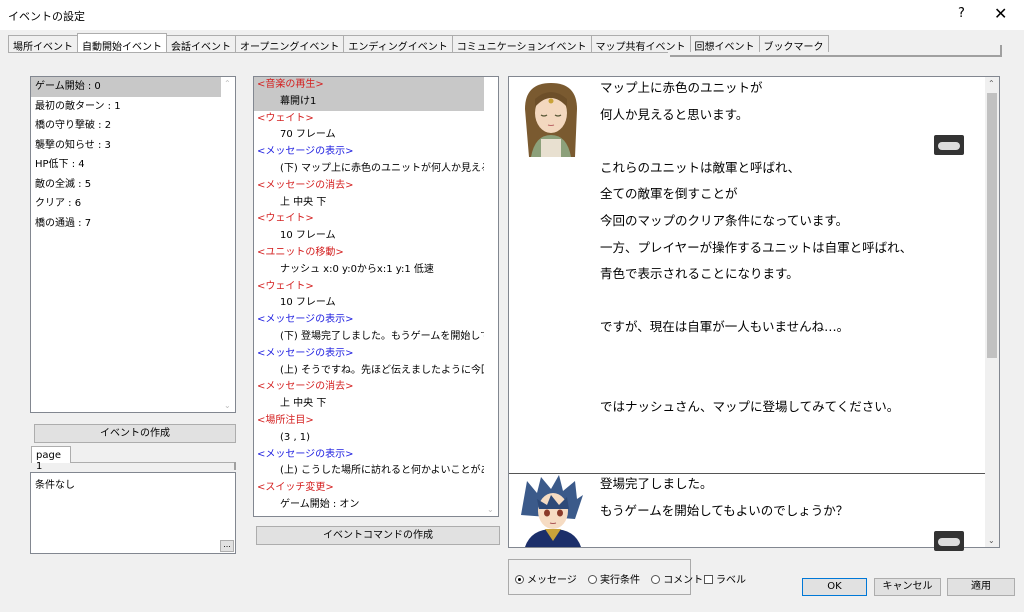 Image resolution: width=1024 pixels, height=612 pixels. Describe the element at coordinates (43, 44) in the screenshot. I see `tab-location-event: 場所イベント` at that location.